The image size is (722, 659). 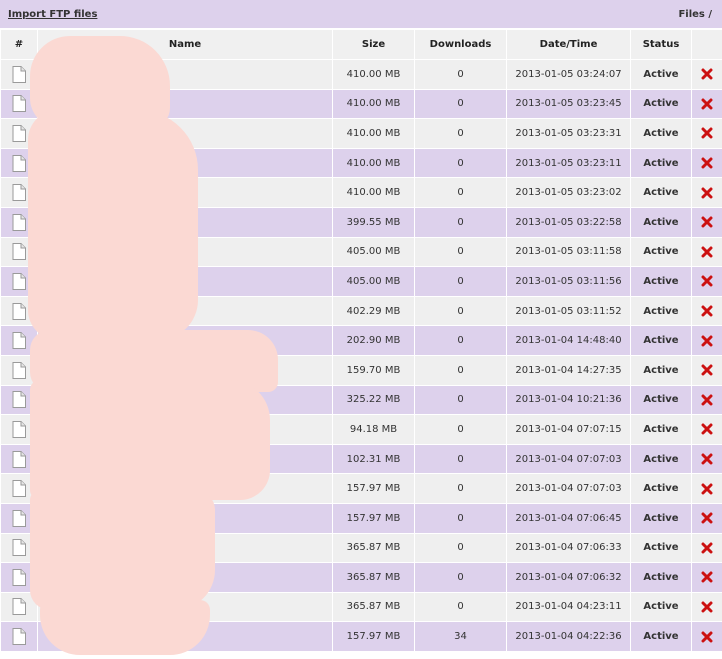 What do you see at coordinates (361, 14) in the screenshot?
I see `top-bar: Import FTP files Files /` at bounding box center [361, 14].